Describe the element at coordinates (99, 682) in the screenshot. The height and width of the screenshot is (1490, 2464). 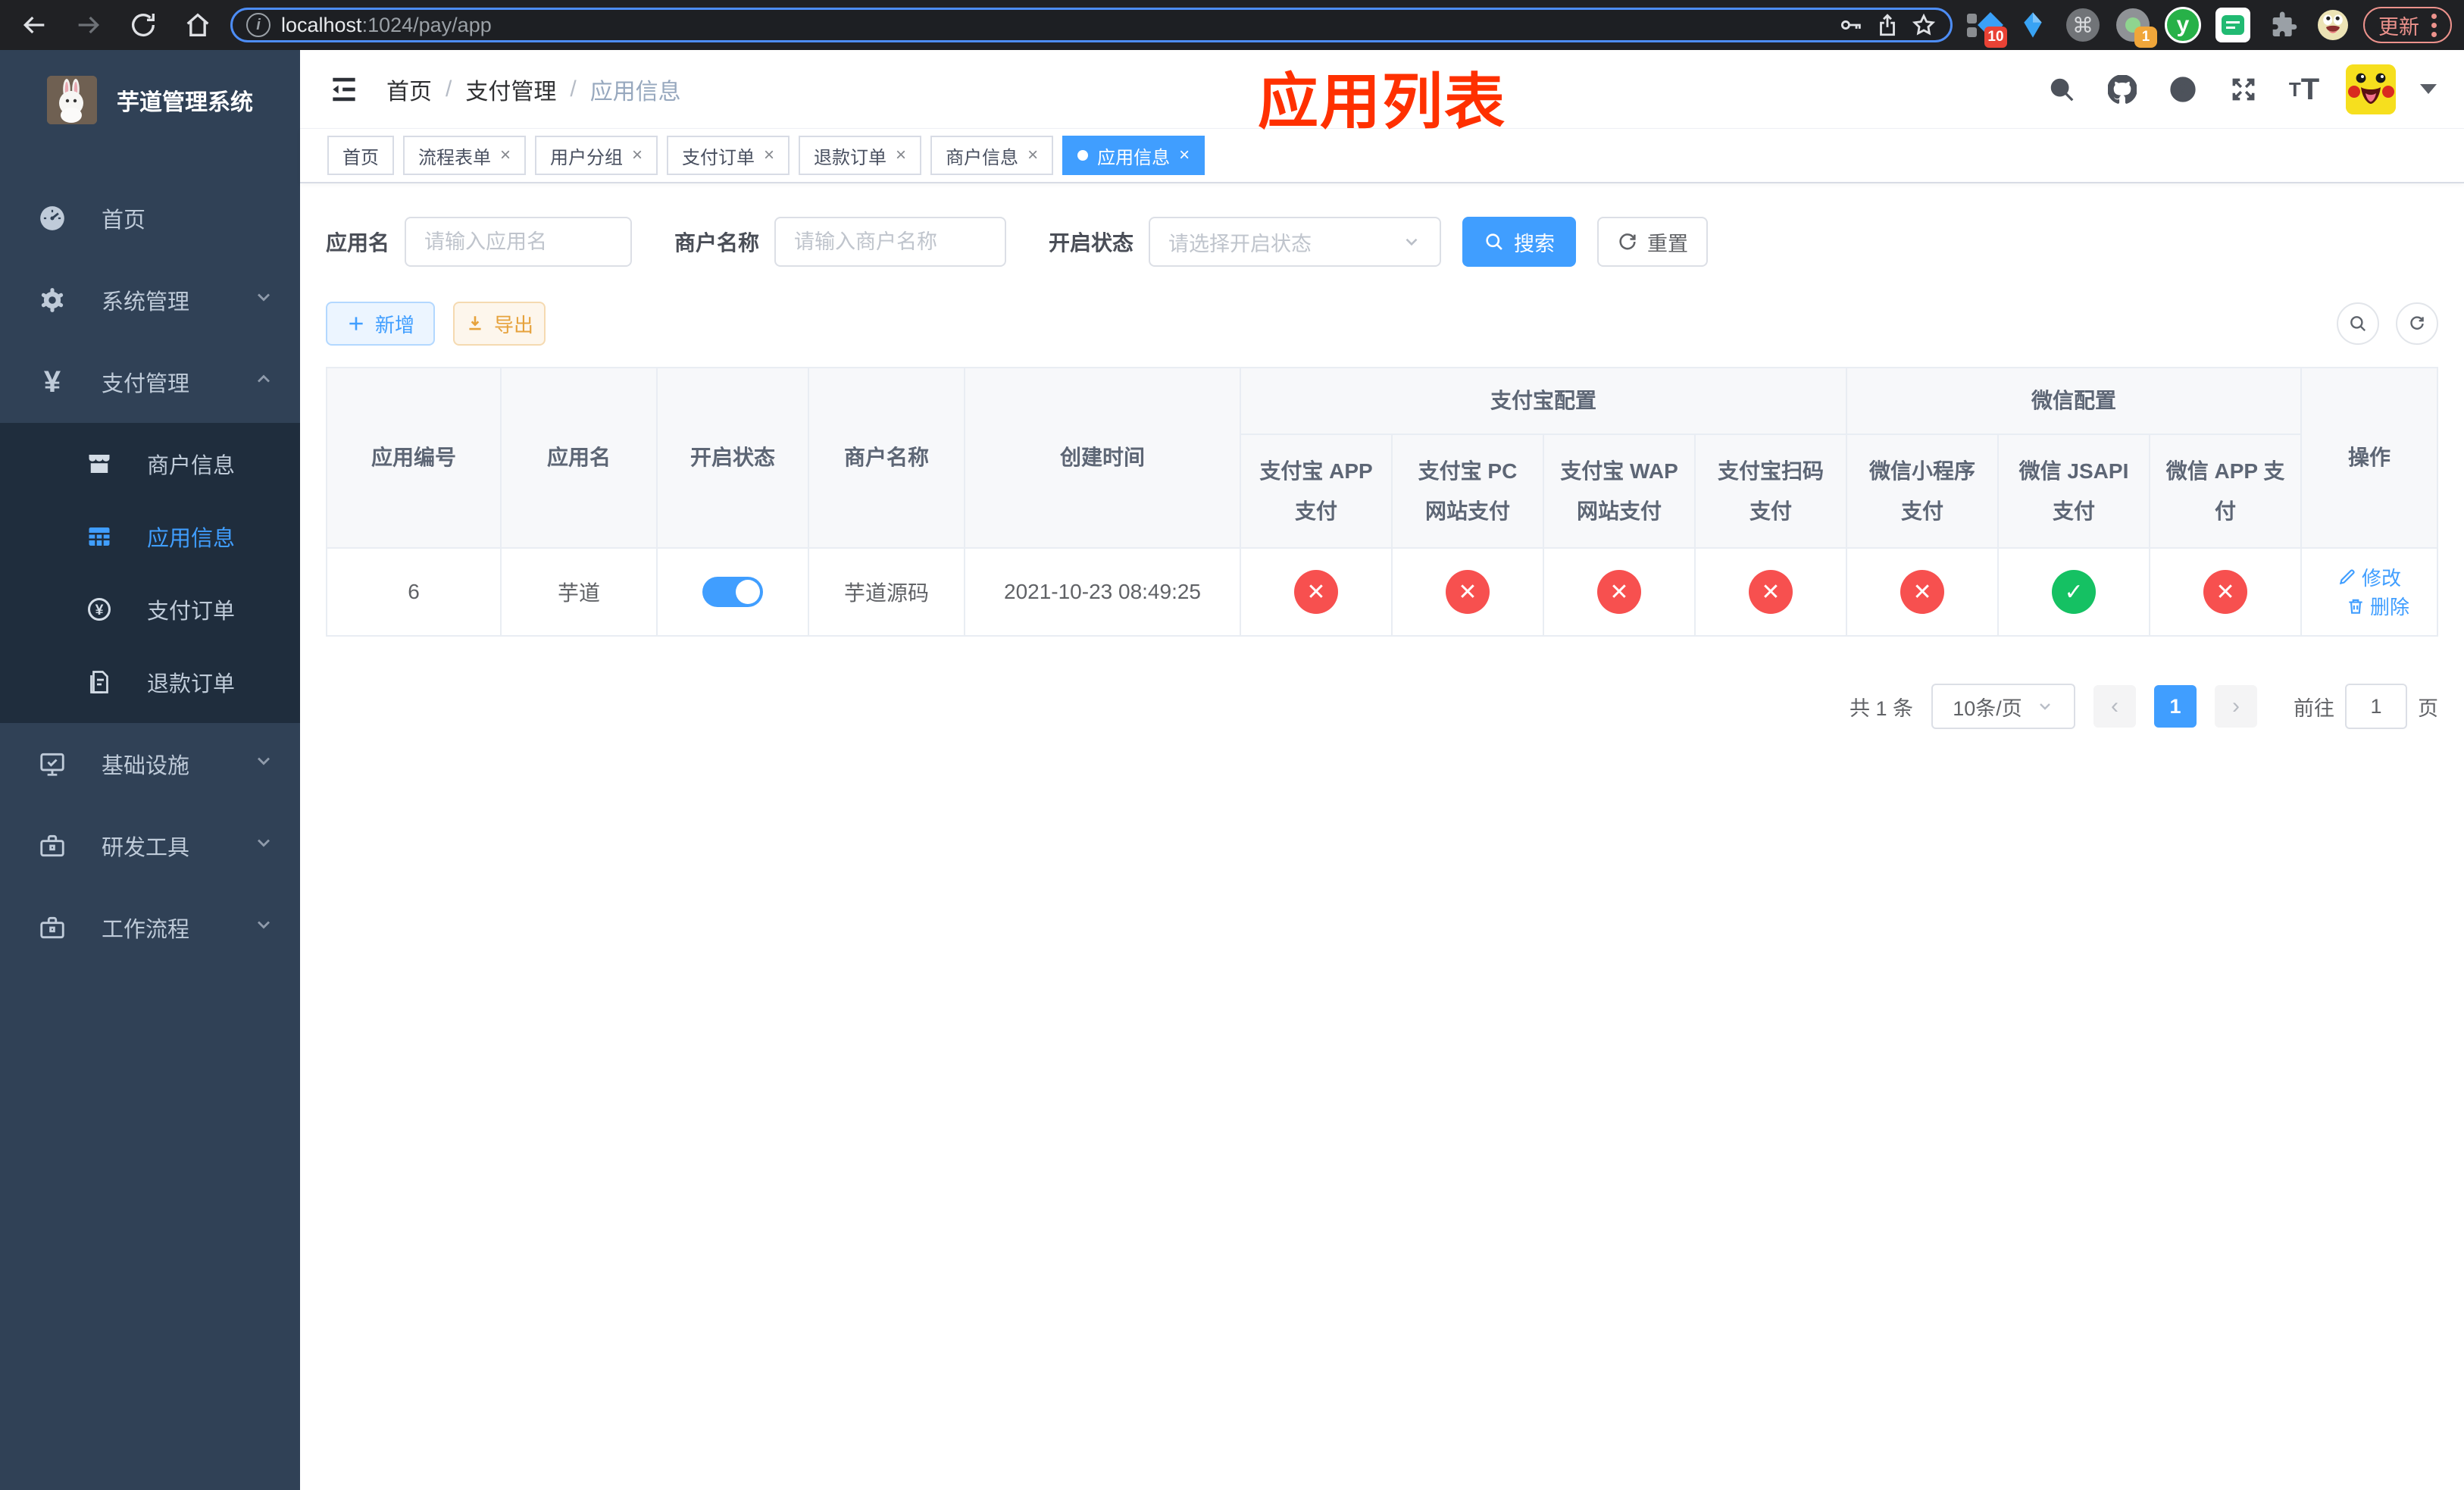
I see `document-icon` at that location.